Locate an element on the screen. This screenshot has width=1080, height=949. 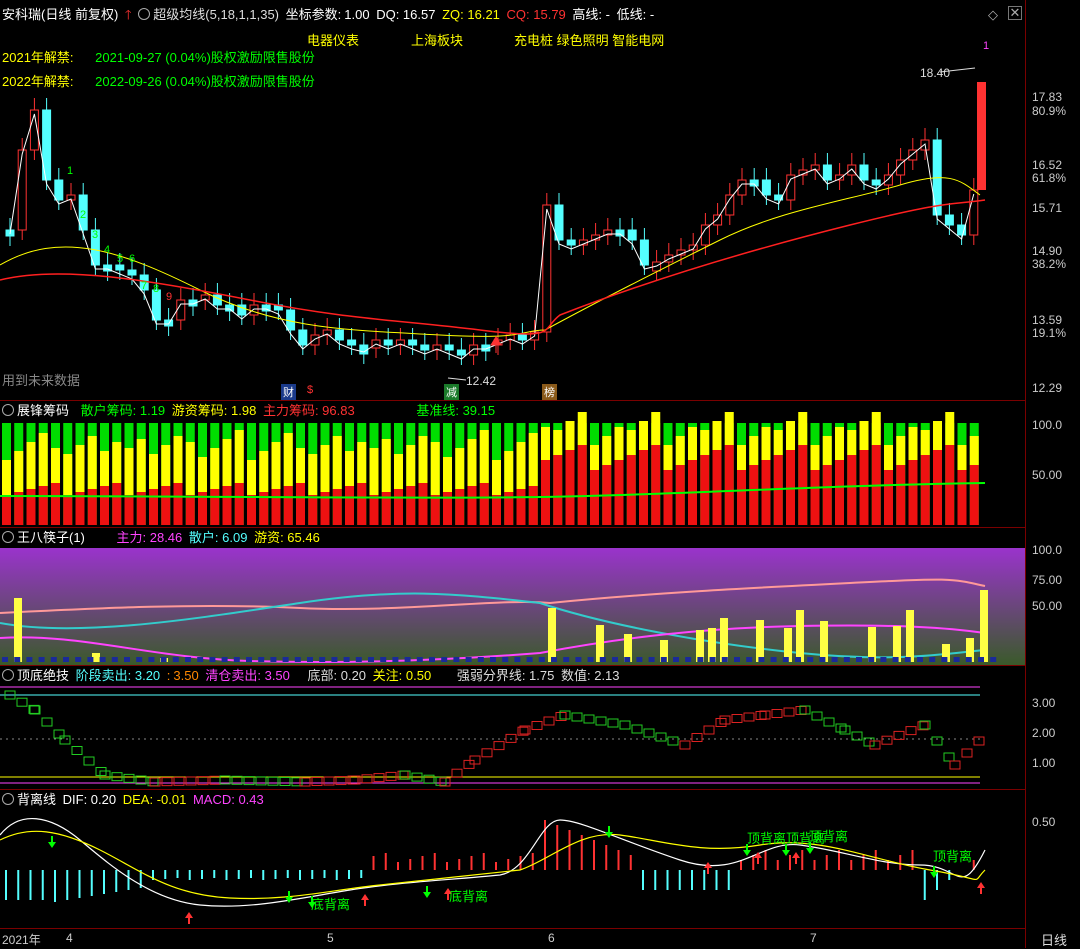
tag-jian: 减 is located at coordinates (451, 392).